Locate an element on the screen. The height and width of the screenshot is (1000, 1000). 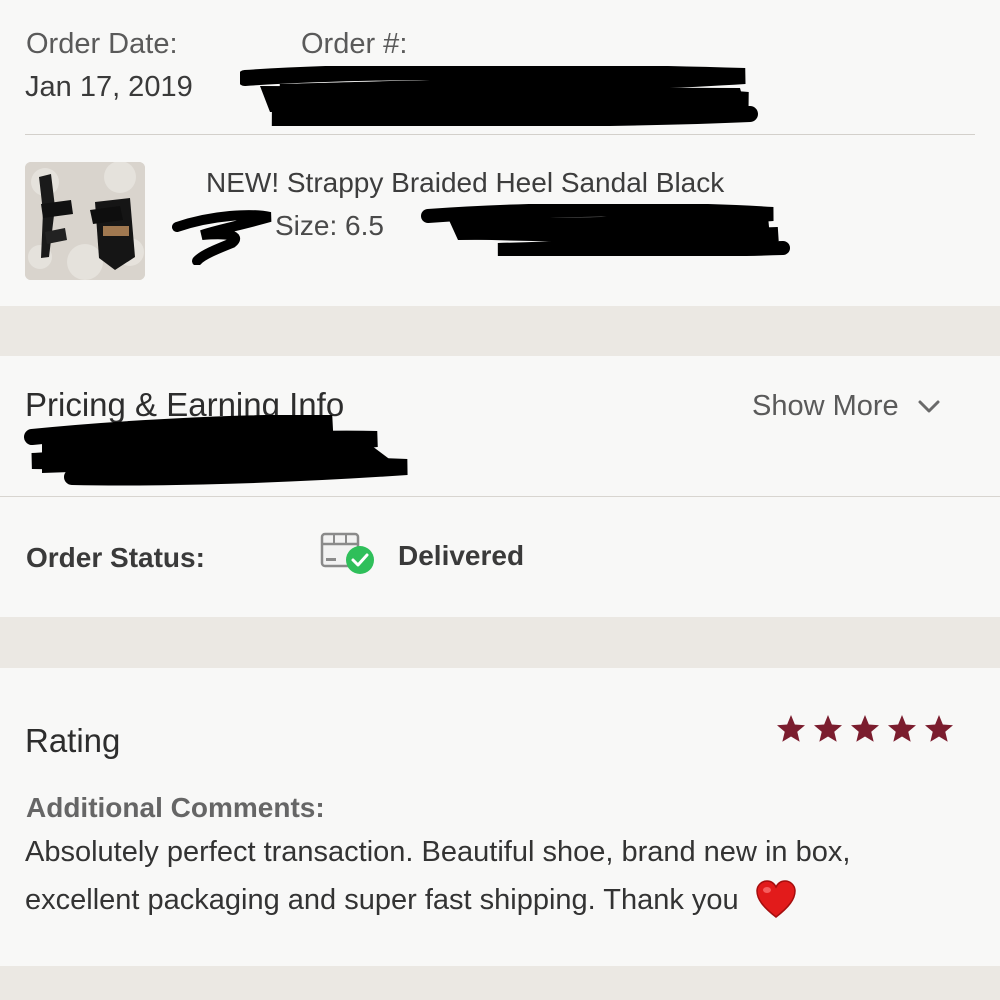
star-rating is located at coordinates (865, 729).